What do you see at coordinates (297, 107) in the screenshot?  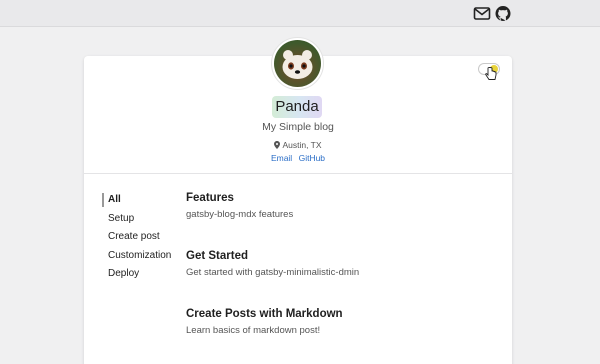 I see `author-name: Panda` at bounding box center [297, 107].